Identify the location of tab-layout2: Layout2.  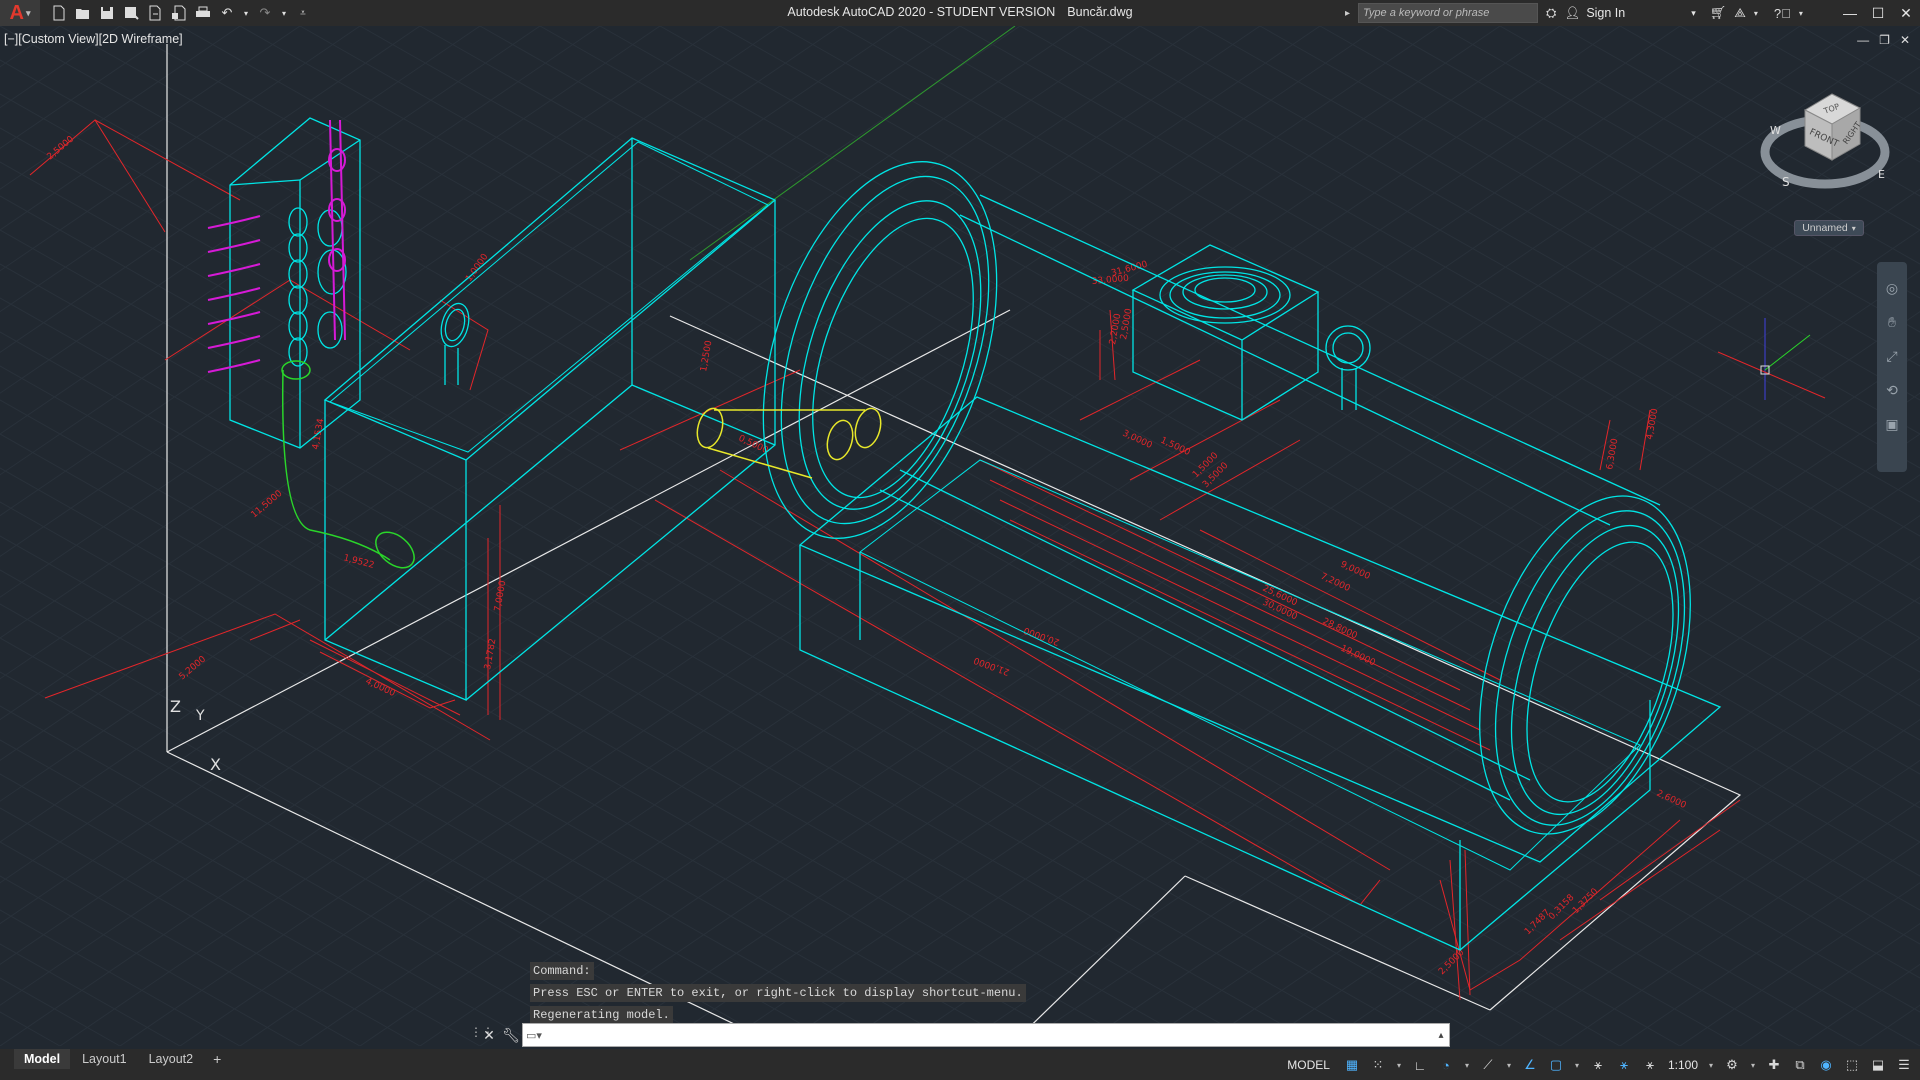
(171, 1059).